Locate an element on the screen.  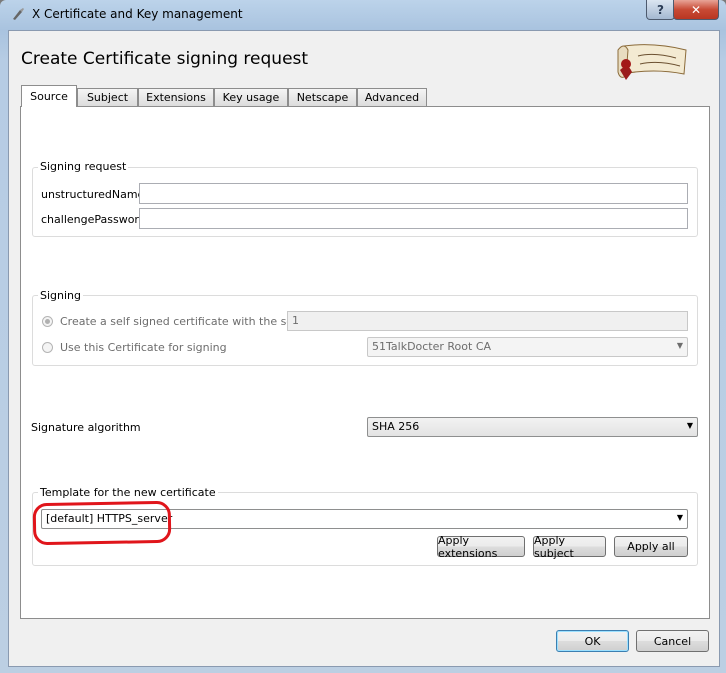
scroll-logo-icon is located at coordinates (652, 62).